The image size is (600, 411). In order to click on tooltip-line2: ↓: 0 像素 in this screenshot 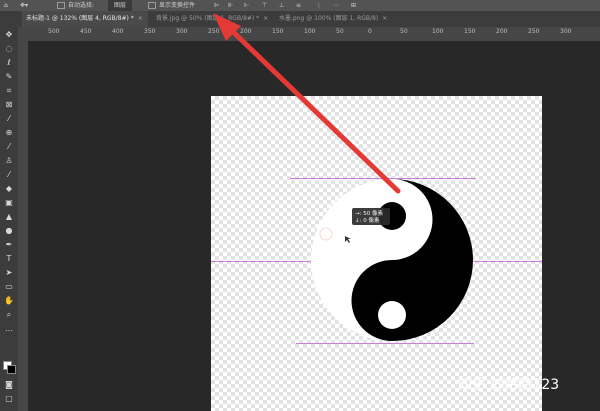, I will do `click(367, 220)`.